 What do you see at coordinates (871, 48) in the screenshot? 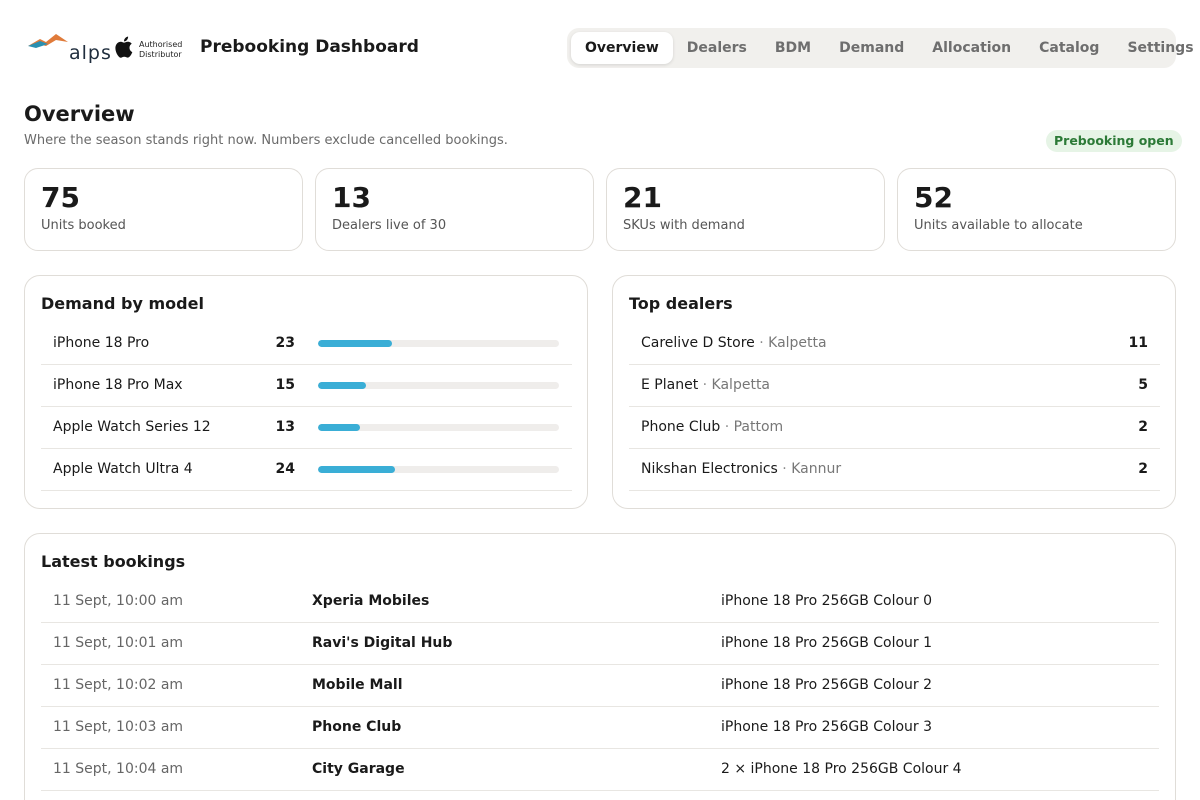
I see `tab-demand: Demand` at bounding box center [871, 48].